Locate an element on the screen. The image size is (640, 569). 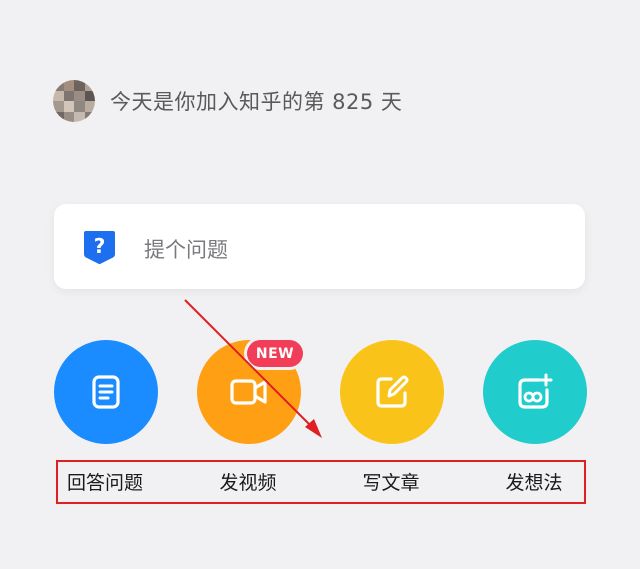
post-idea-button is located at coordinates (535, 392).